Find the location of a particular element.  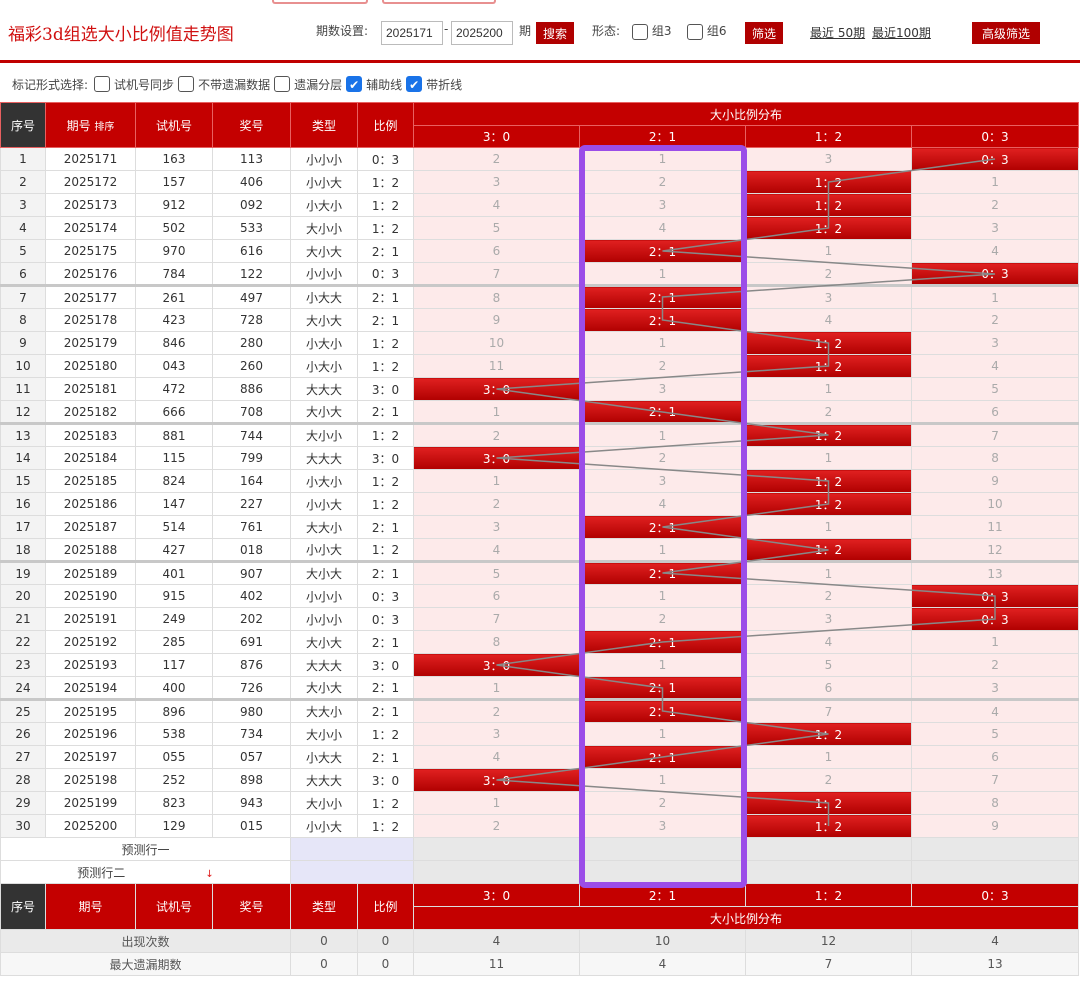

period-to-input is located at coordinates (482, 33).